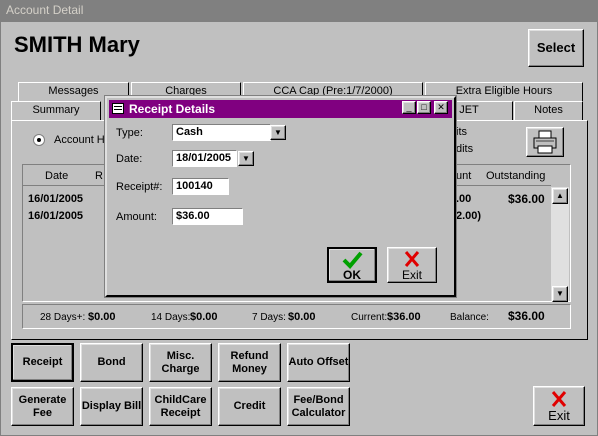  What do you see at coordinates (411, 275) in the screenshot?
I see `dialog-exit-label: Exit` at bounding box center [411, 275].